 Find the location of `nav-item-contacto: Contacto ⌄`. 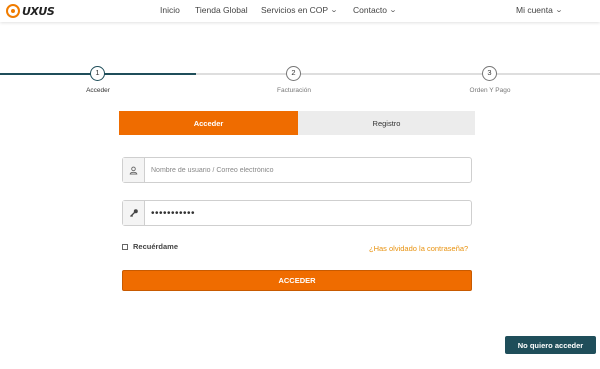

nav-item-contacto: Contacto ⌄ is located at coordinates (375, 10).